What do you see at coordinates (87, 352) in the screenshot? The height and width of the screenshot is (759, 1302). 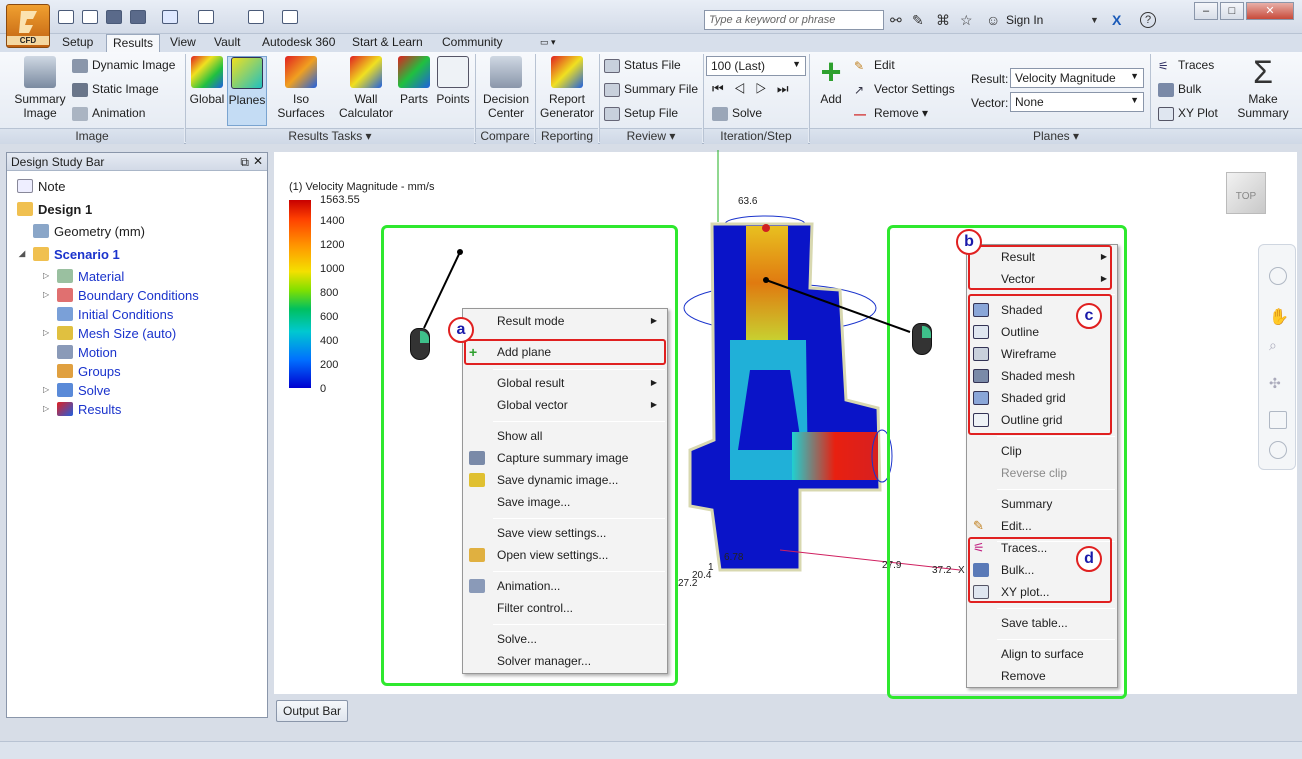 I see `tree-item-motion: Motion` at bounding box center [87, 352].